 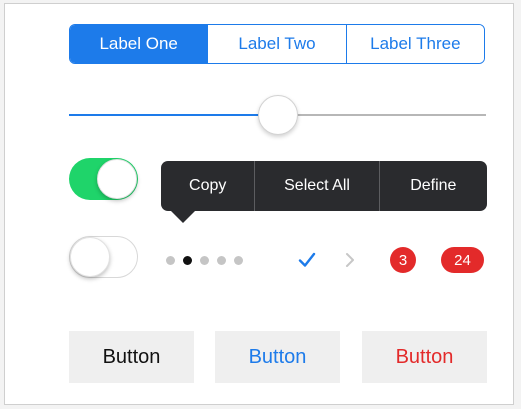 I want to click on segment-label-one: Label One, so click(x=139, y=44).